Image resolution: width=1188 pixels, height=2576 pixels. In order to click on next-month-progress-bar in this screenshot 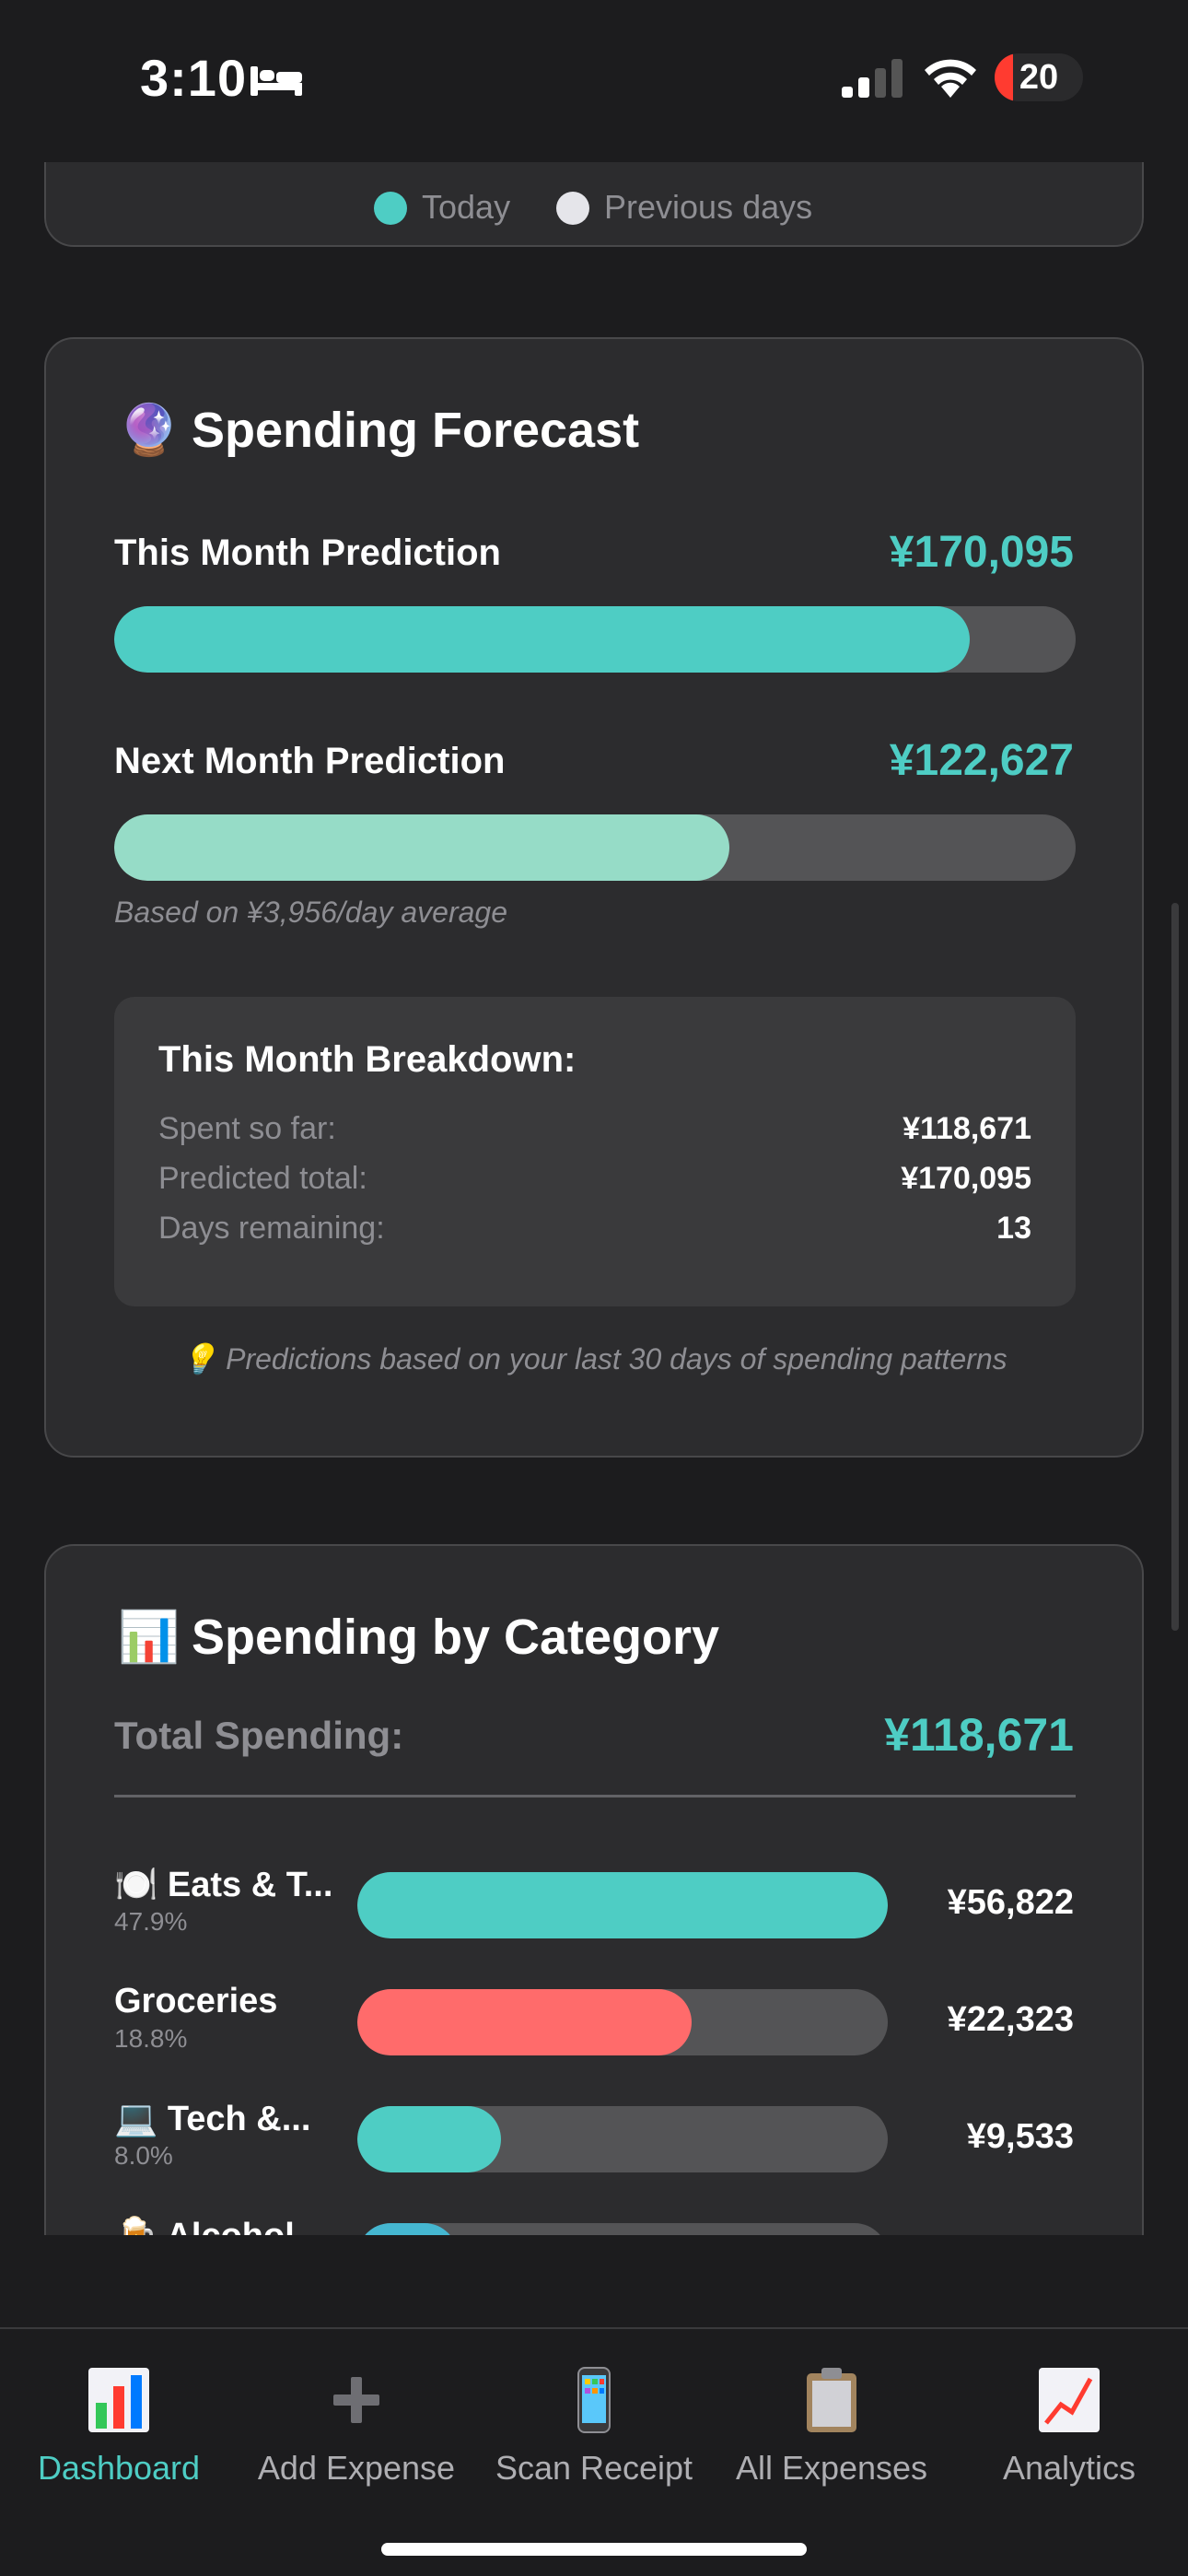, I will do `click(595, 848)`.